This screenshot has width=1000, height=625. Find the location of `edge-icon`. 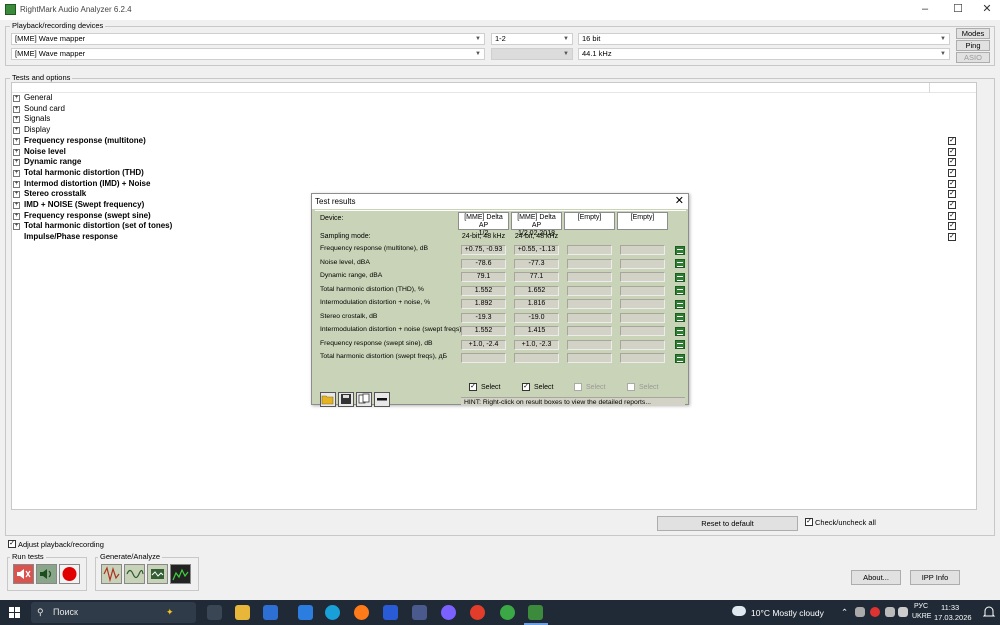

edge-icon is located at coordinates (332, 612).